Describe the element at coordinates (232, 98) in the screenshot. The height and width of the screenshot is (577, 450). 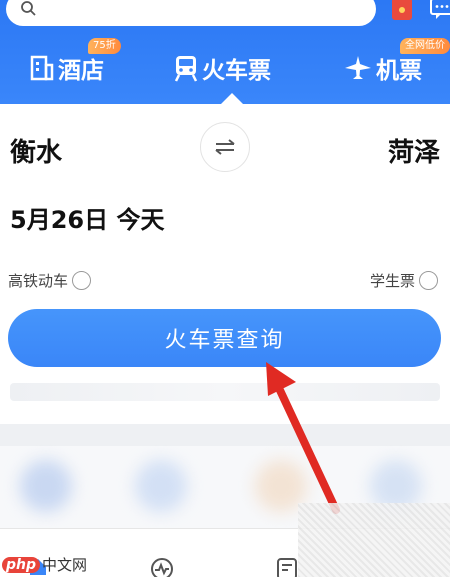
I see `active-tab-pointer` at that location.